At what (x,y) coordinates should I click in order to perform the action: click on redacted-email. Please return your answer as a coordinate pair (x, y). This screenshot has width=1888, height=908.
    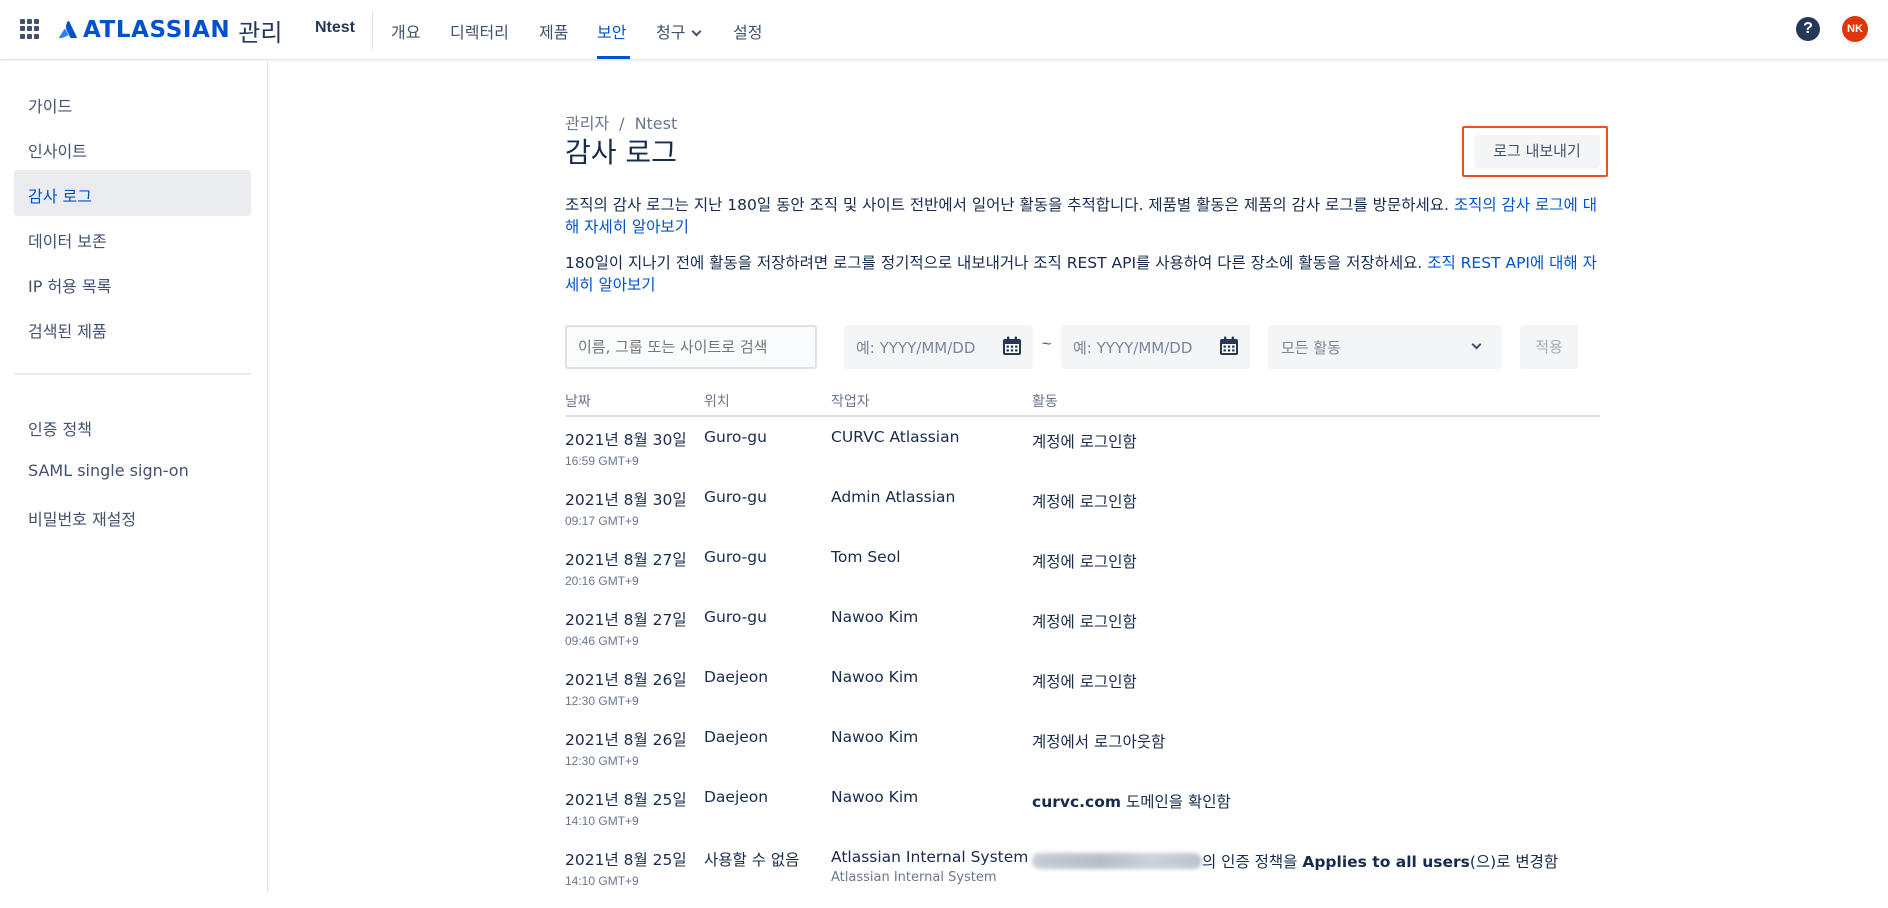
    Looking at the image, I should click on (1117, 861).